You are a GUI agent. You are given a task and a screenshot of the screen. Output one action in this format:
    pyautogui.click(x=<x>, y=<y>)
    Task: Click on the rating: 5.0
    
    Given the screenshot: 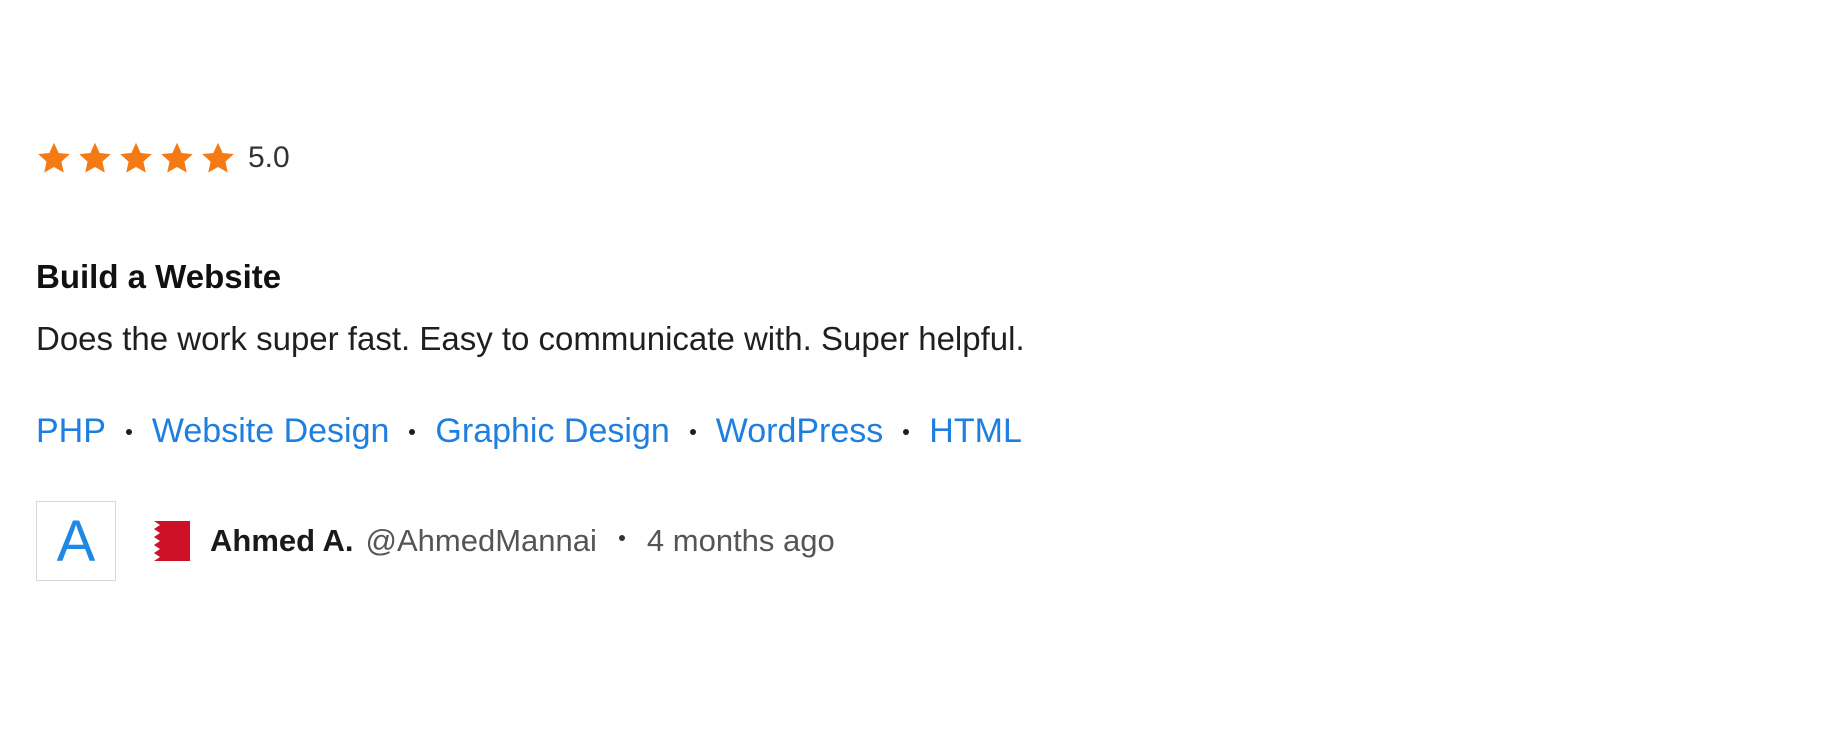 What is the action you would take?
    pyautogui.click(x=163, y=158)
    